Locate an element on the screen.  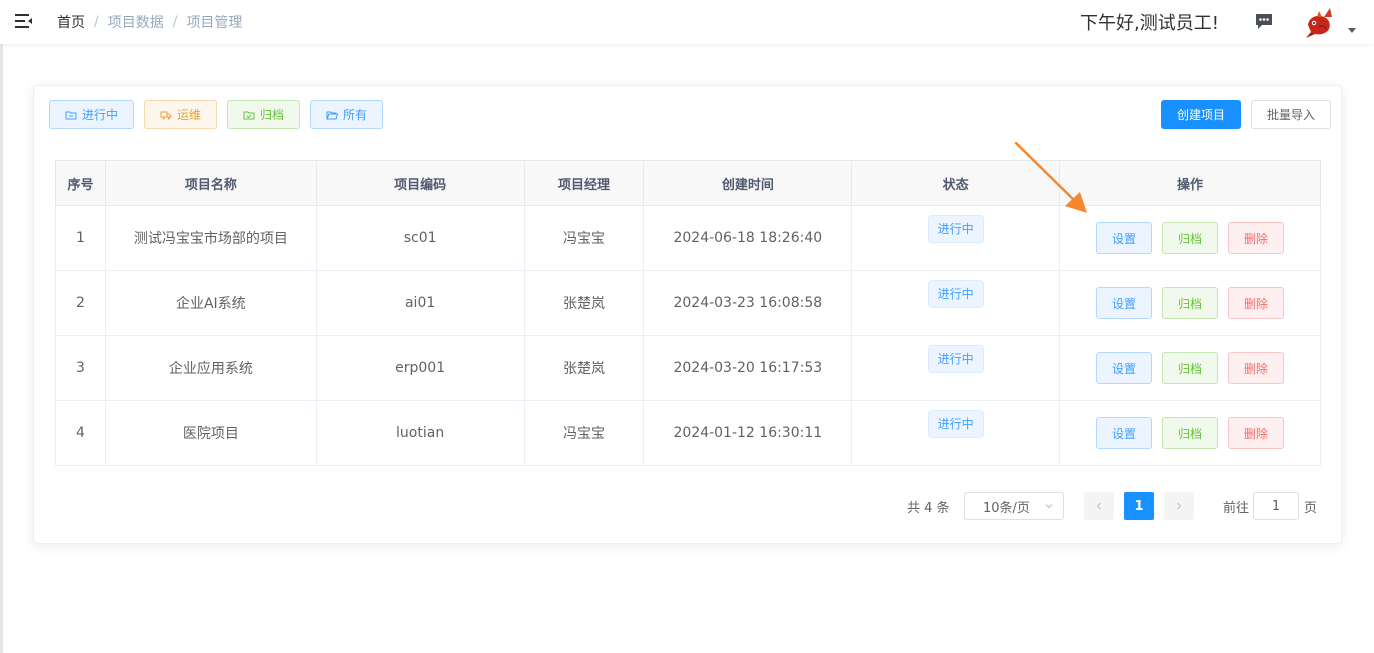
row-index: 4 is located at coordinates (80, 433).